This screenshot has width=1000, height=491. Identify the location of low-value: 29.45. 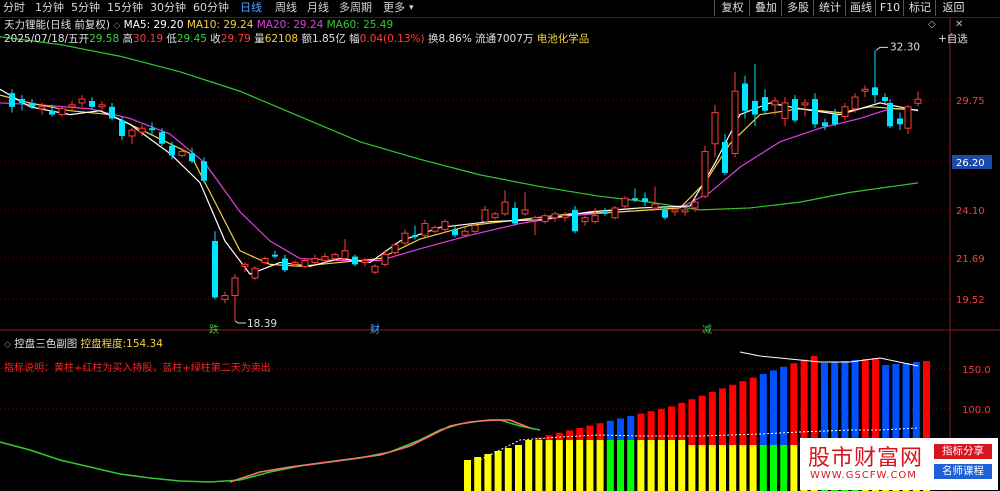
(191, 39).